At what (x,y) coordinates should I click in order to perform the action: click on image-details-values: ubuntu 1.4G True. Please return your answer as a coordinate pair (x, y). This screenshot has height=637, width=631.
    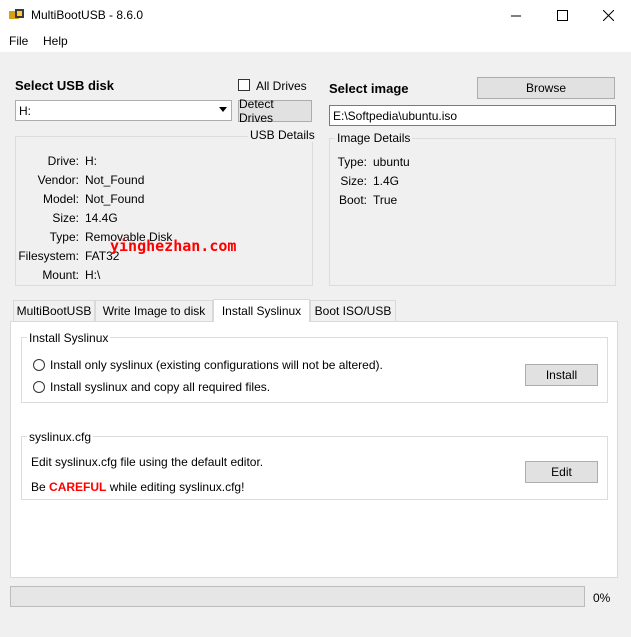
    Looking at the image, I should click on (391, 181).